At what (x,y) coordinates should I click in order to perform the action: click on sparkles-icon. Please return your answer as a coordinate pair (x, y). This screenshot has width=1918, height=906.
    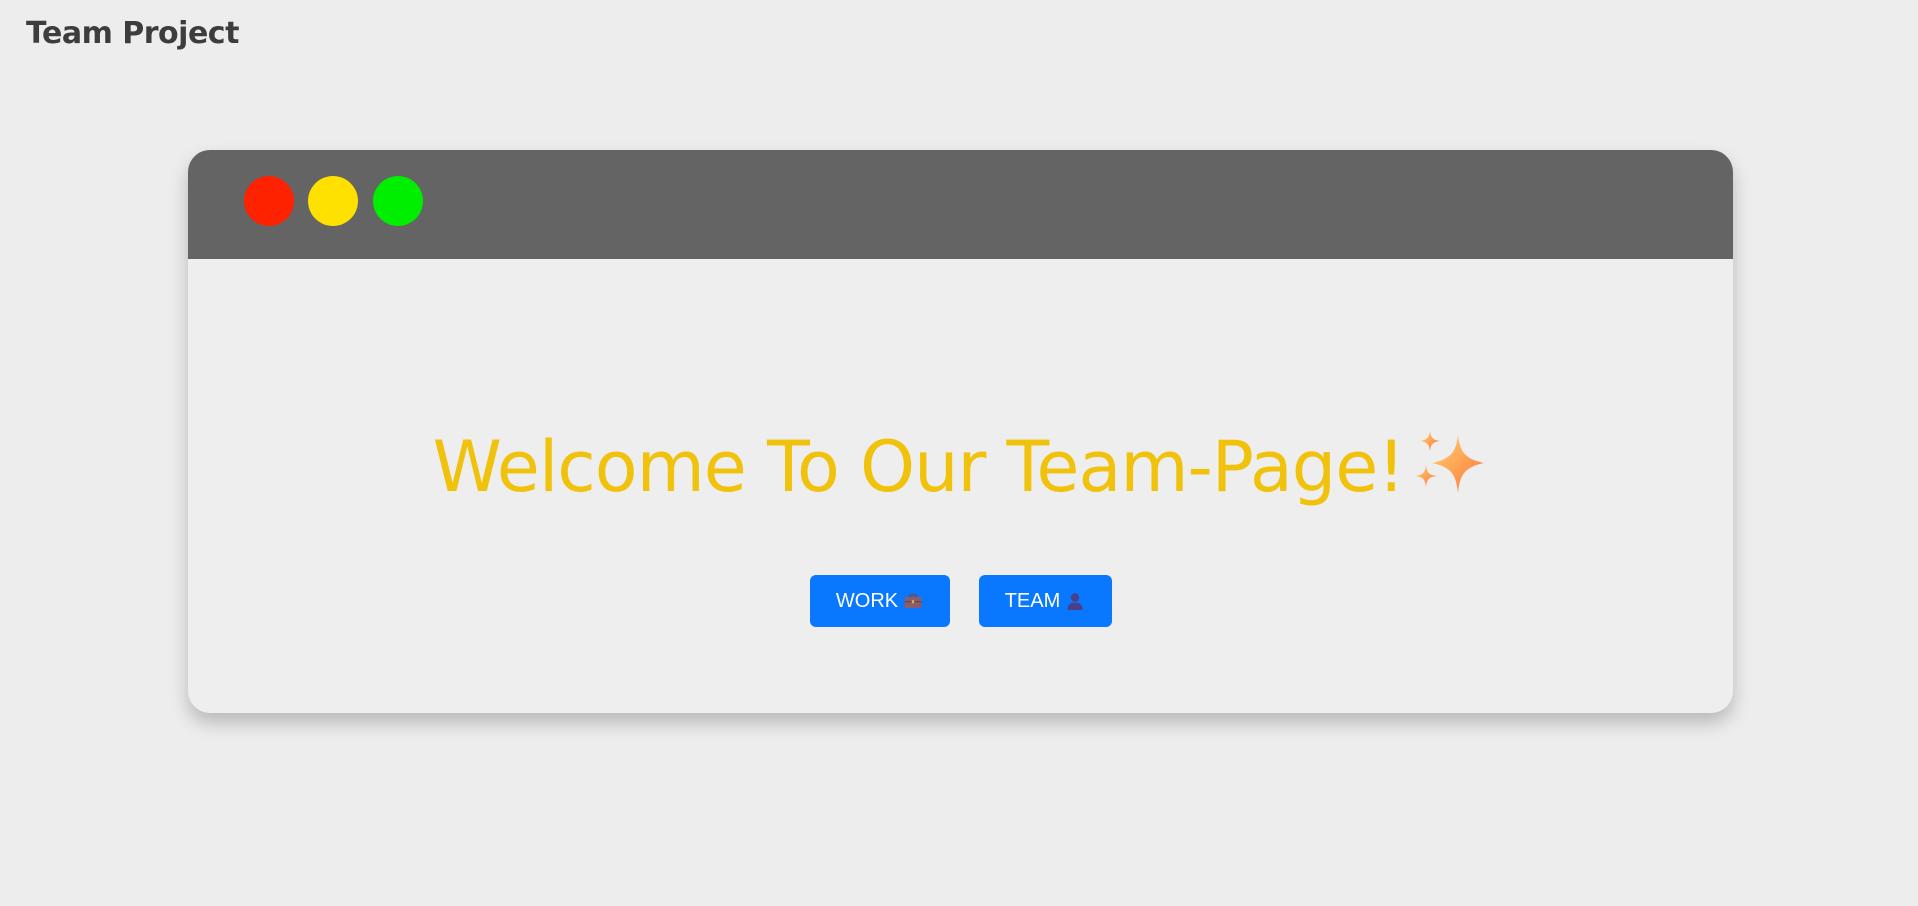
    Looking at the image, I should click on (1451, 471).